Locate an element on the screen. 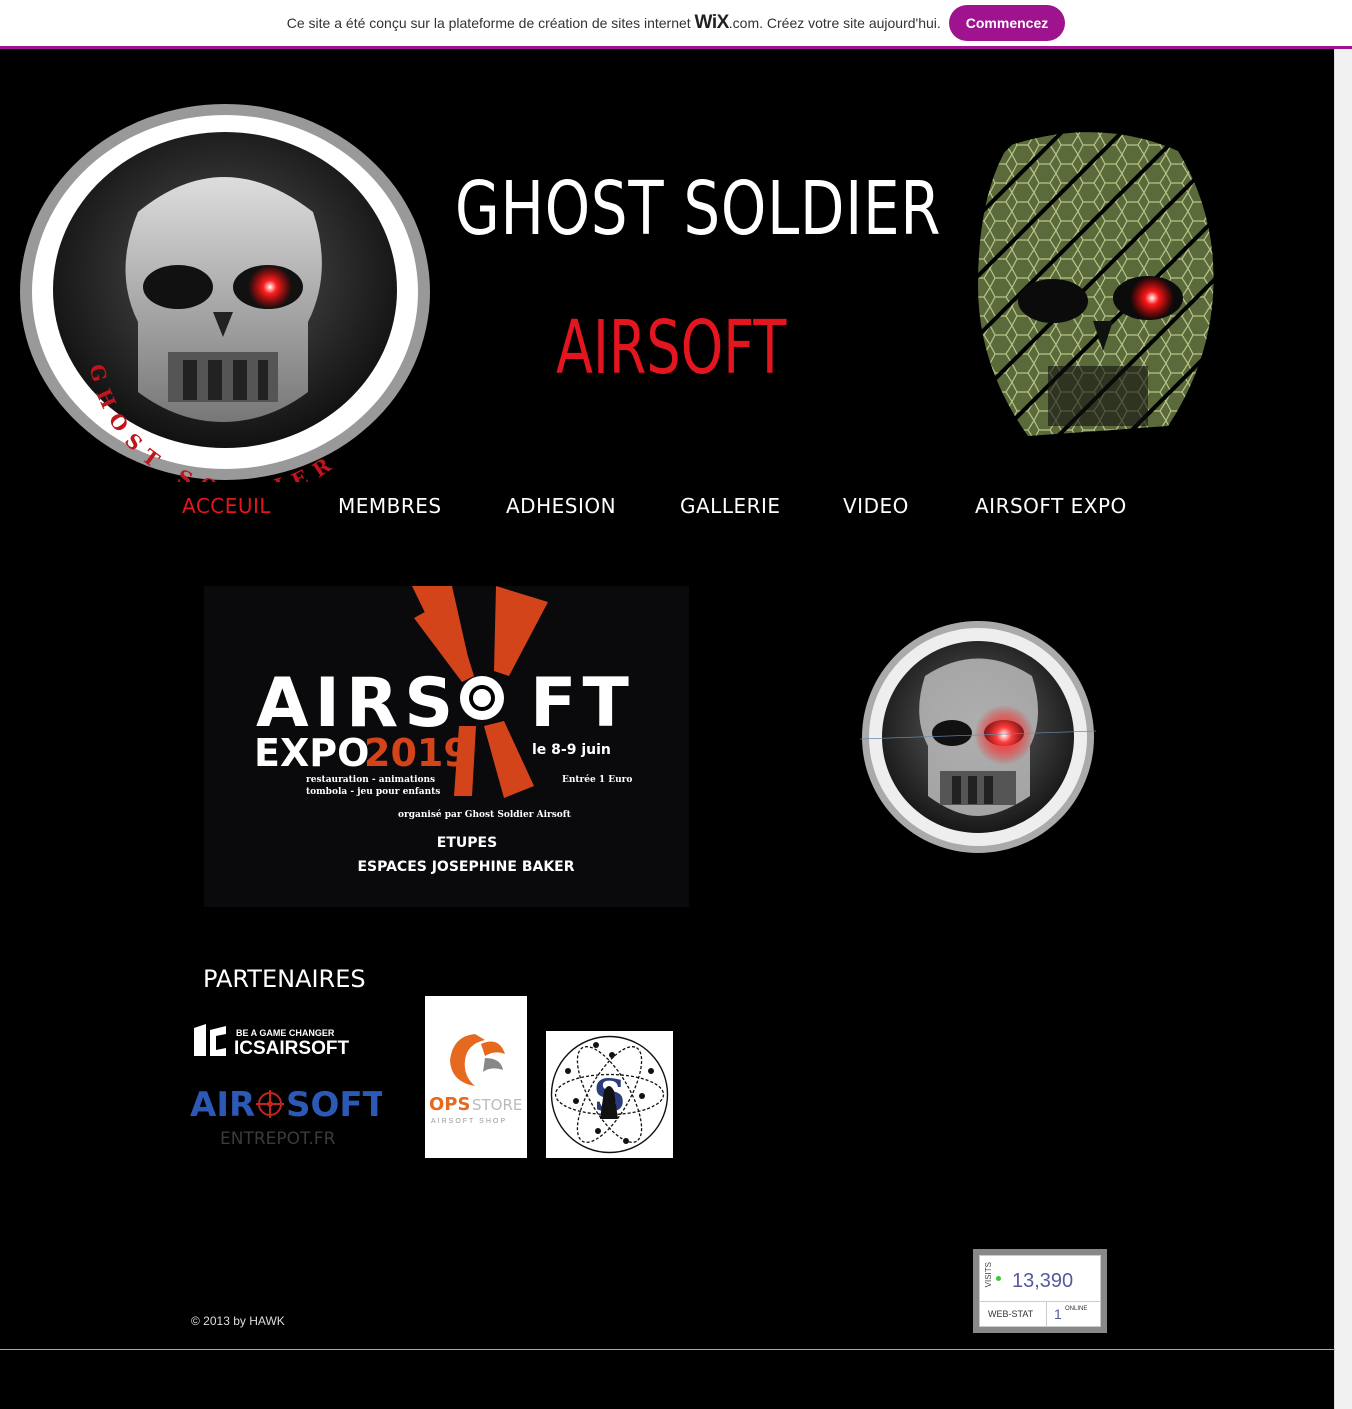  nav-item-adhesion: ADHESION is located at coordinates (561, 506).